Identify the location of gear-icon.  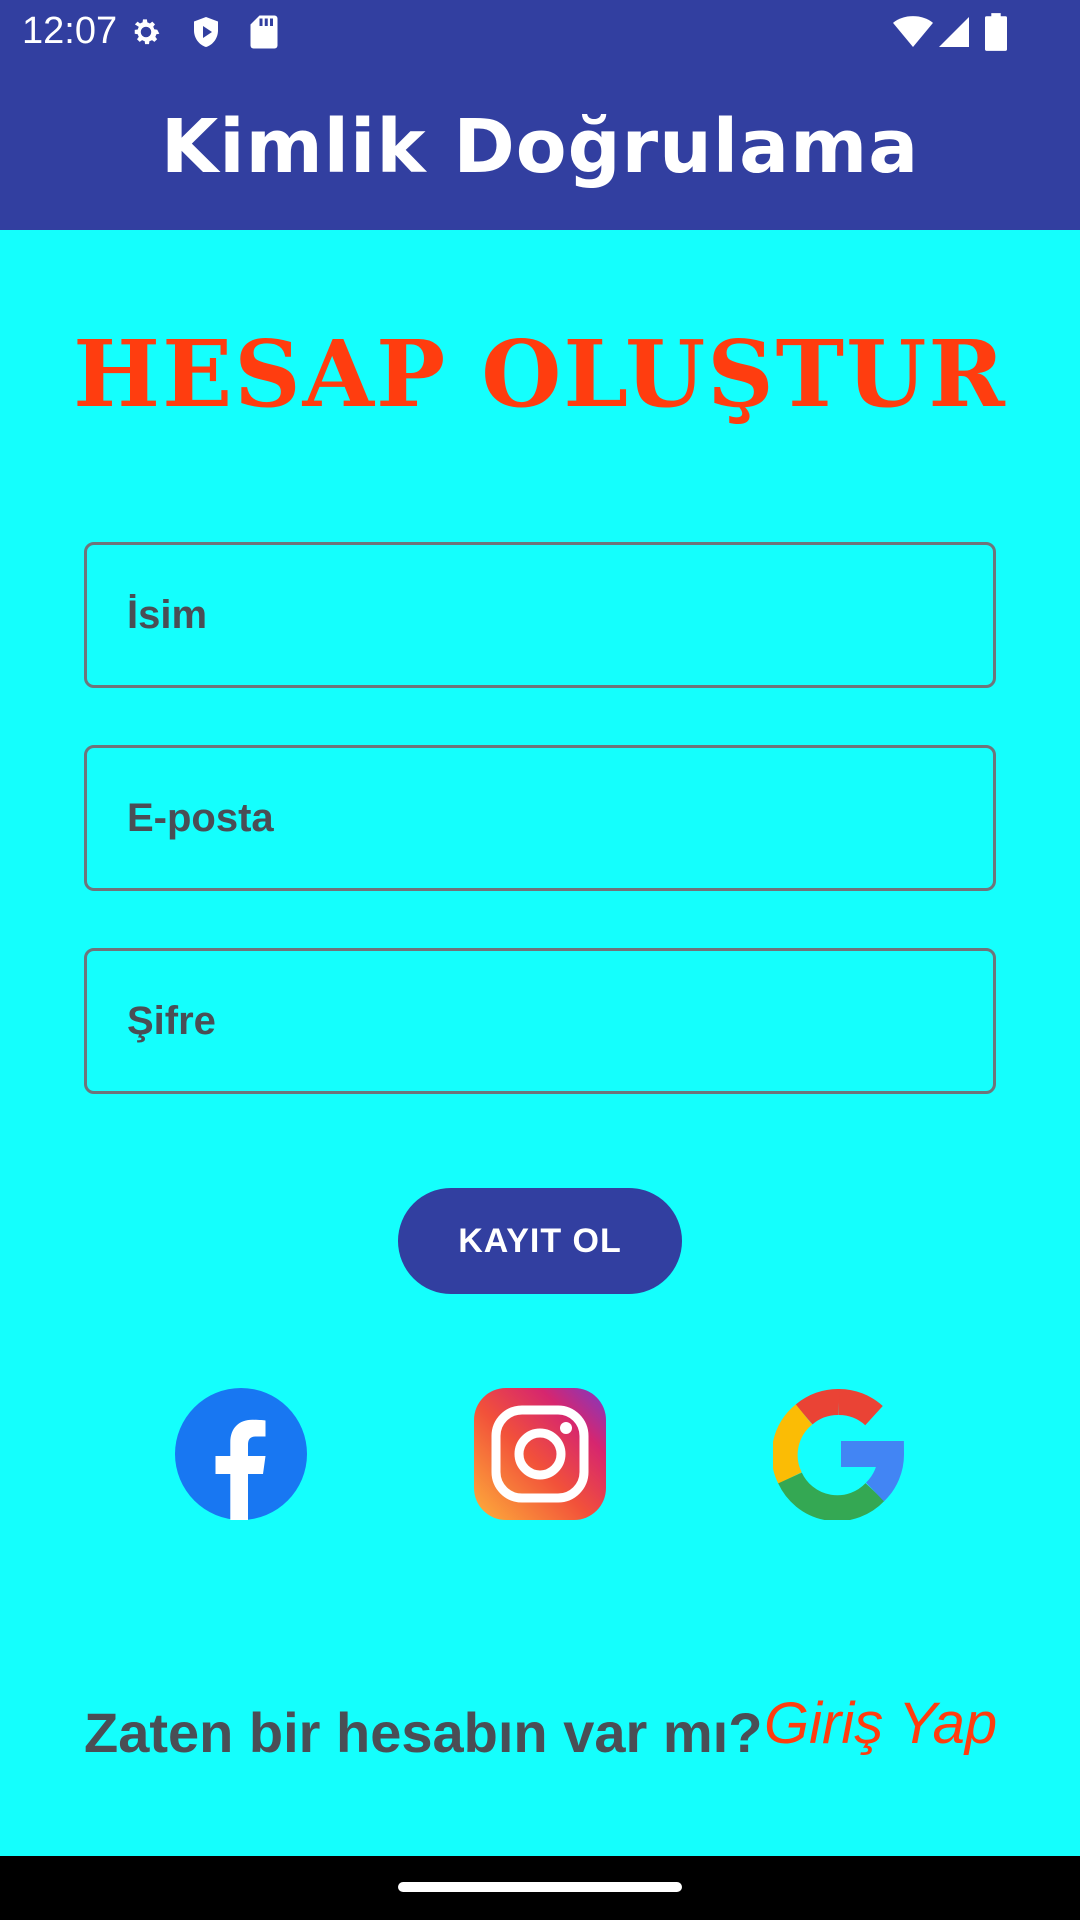
(147, 32).